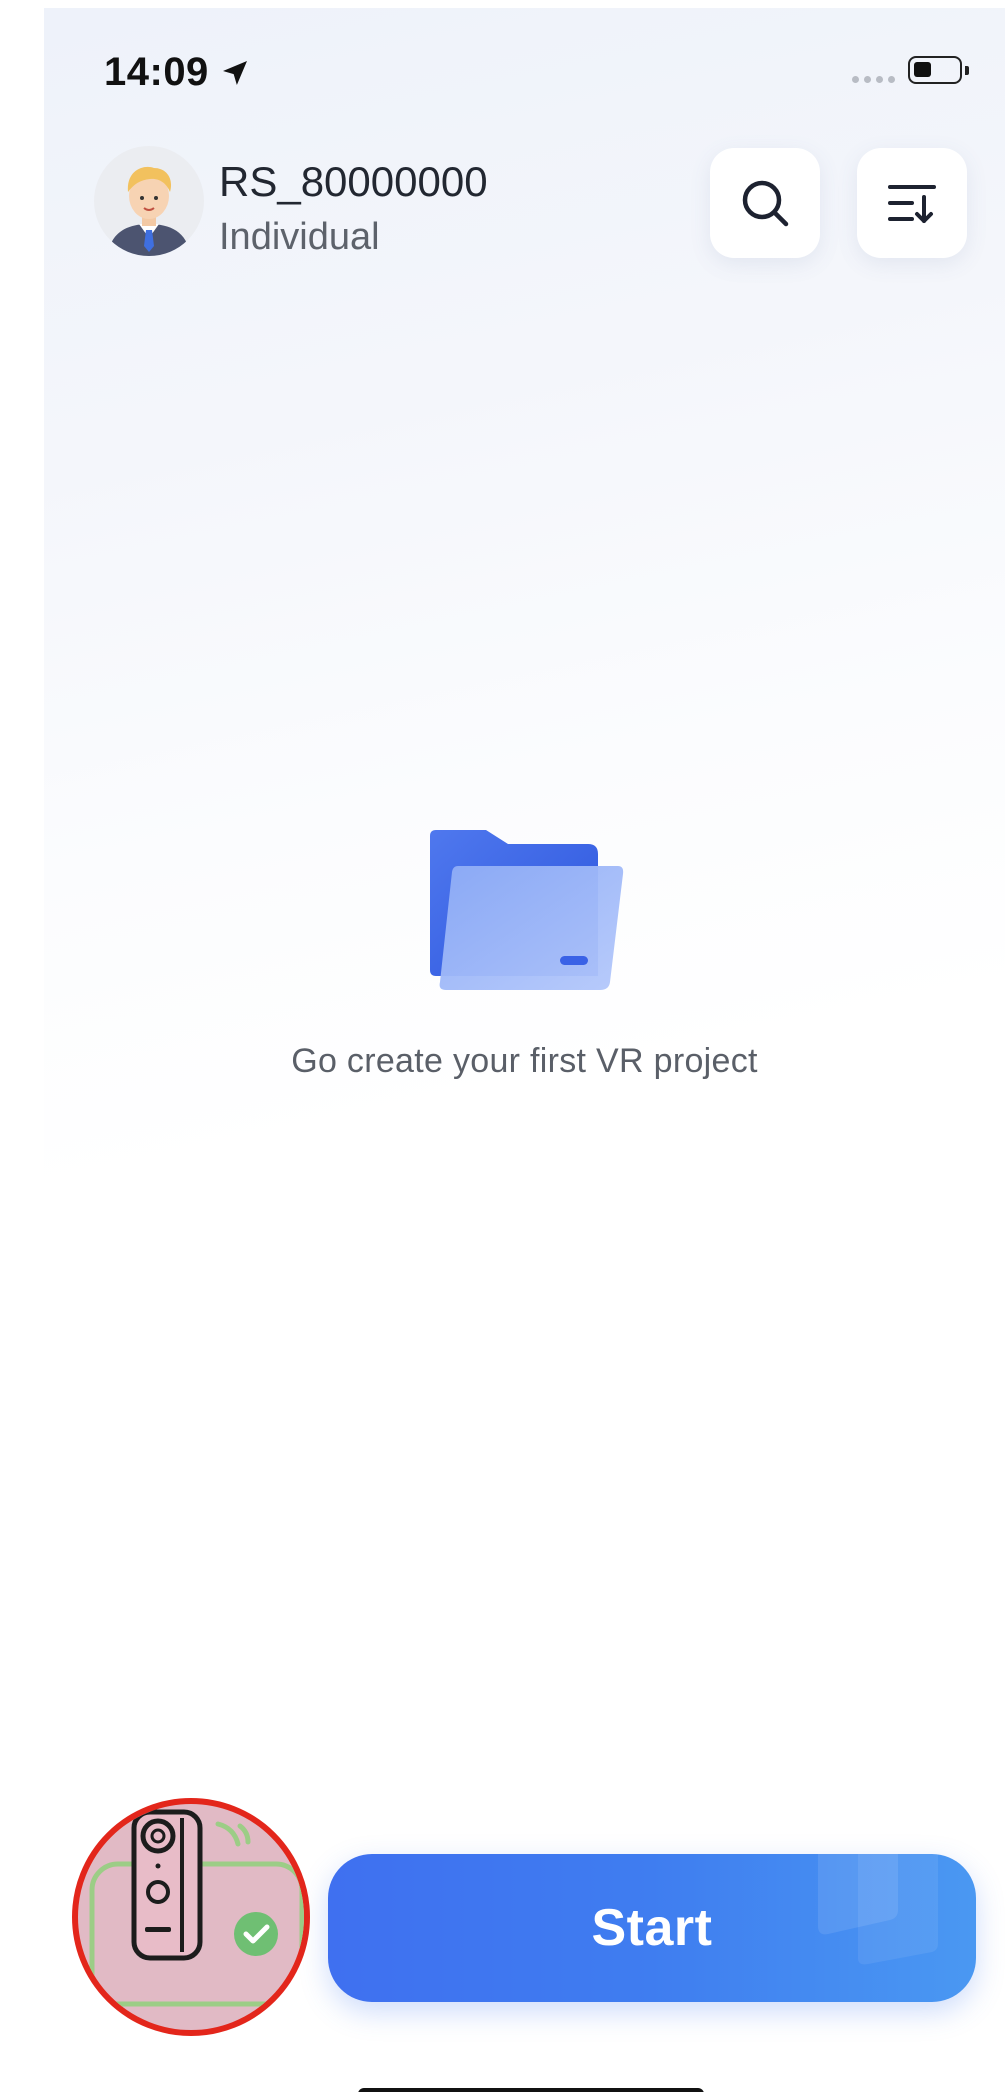  Describe the element at coordinates (156, 72) in the screenshot. I see `status-time-text: 14:09` at that location.